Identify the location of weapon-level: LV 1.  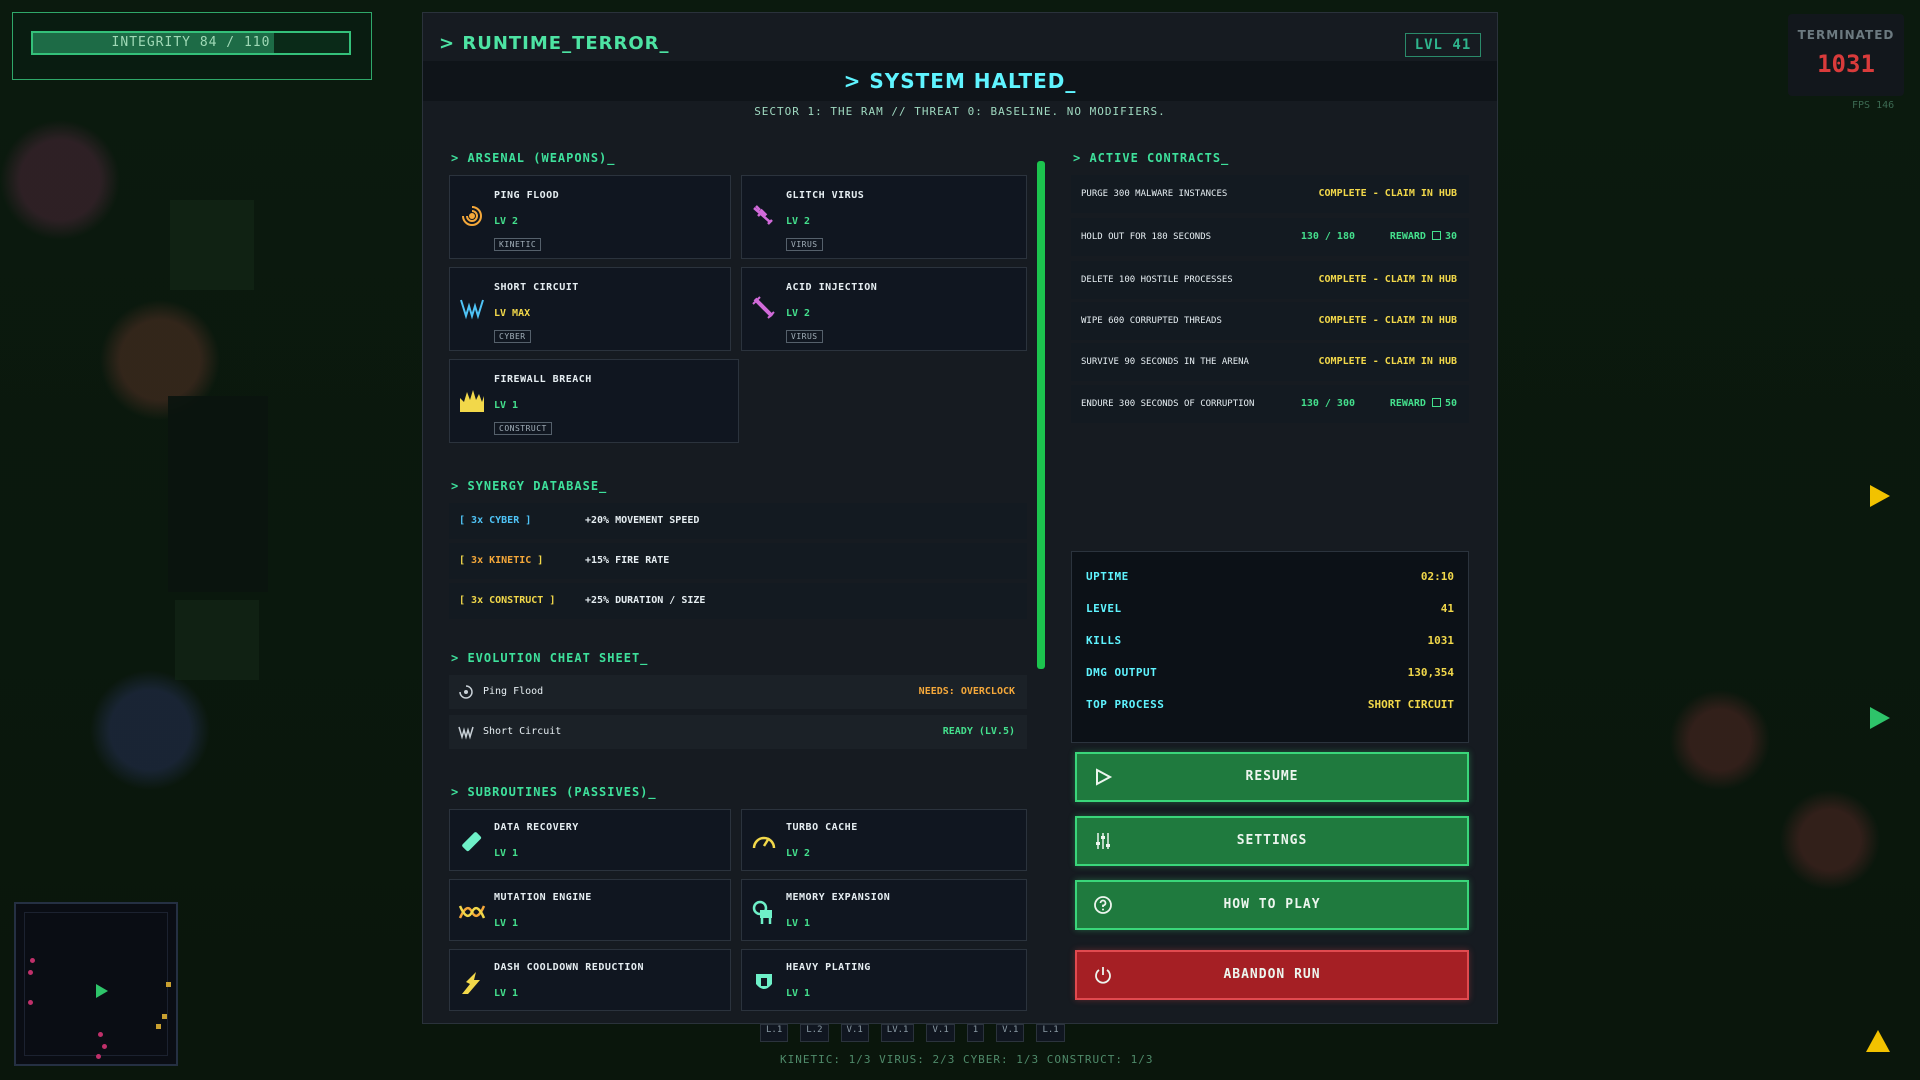
(506, 405).